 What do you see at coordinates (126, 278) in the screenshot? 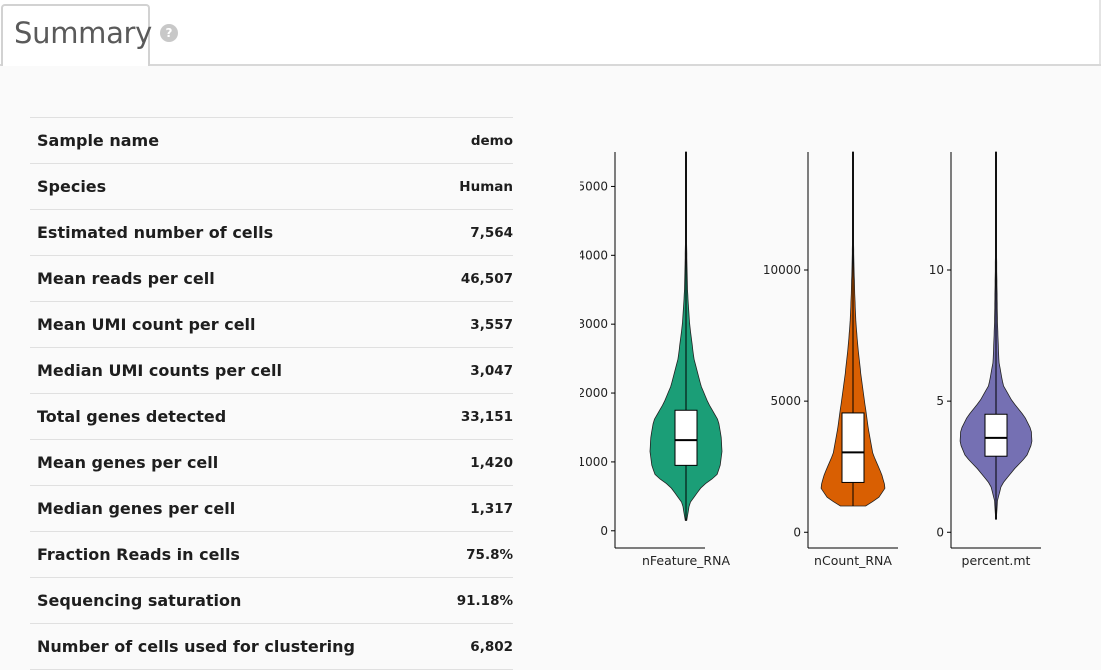
I see `row-label: Mean reads per cell` at bounding box center [126, 278].